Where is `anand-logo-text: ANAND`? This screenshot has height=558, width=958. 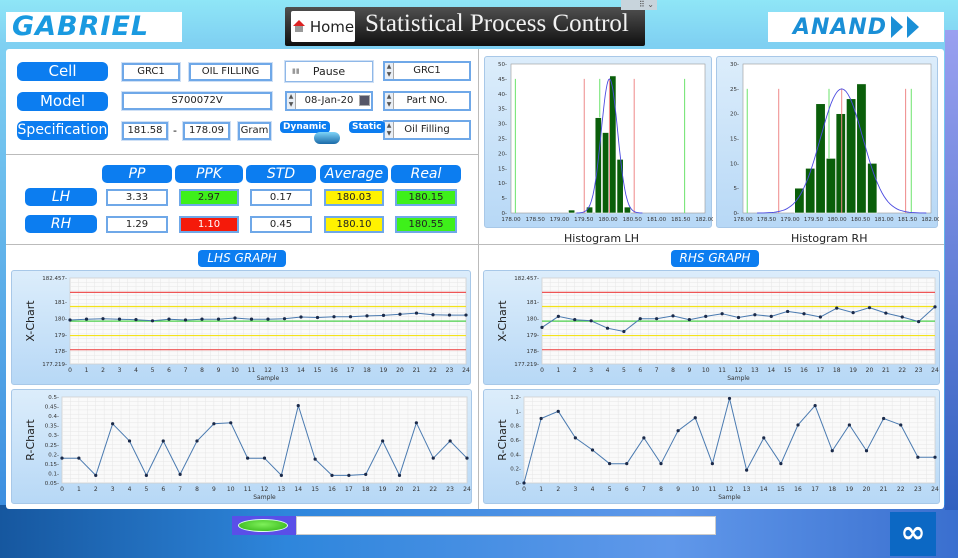 anand-logo-text: ANAND is located at coordinates (840, 27).